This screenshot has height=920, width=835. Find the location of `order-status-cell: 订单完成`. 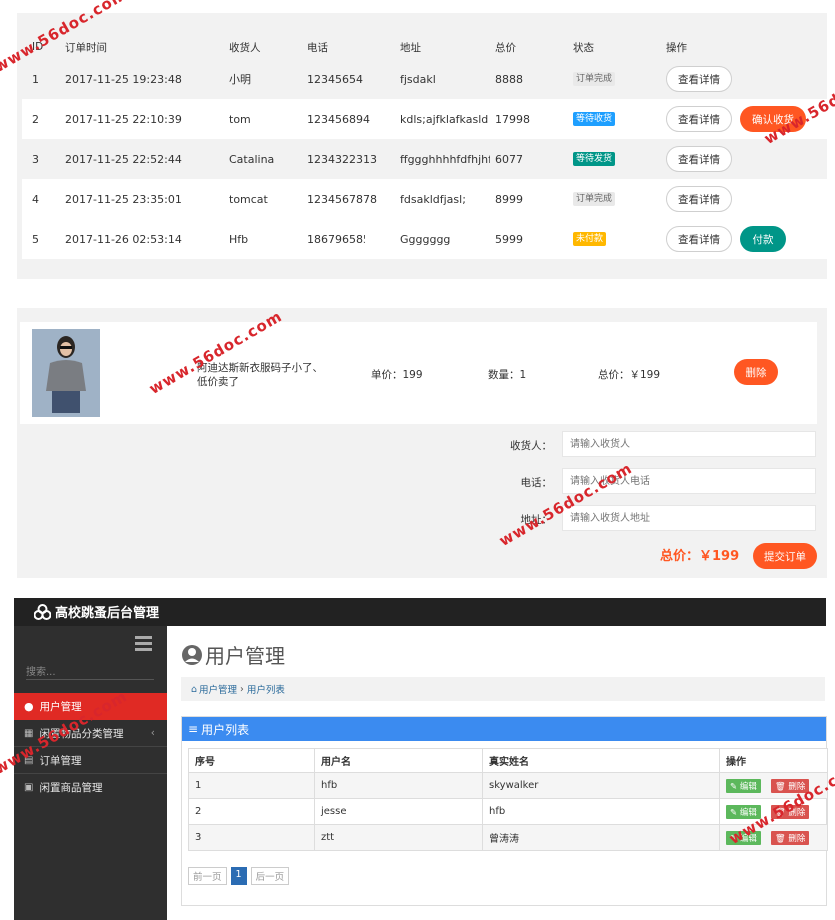

order-status-cell: 订单完成 is located at coordinates (594, 199).